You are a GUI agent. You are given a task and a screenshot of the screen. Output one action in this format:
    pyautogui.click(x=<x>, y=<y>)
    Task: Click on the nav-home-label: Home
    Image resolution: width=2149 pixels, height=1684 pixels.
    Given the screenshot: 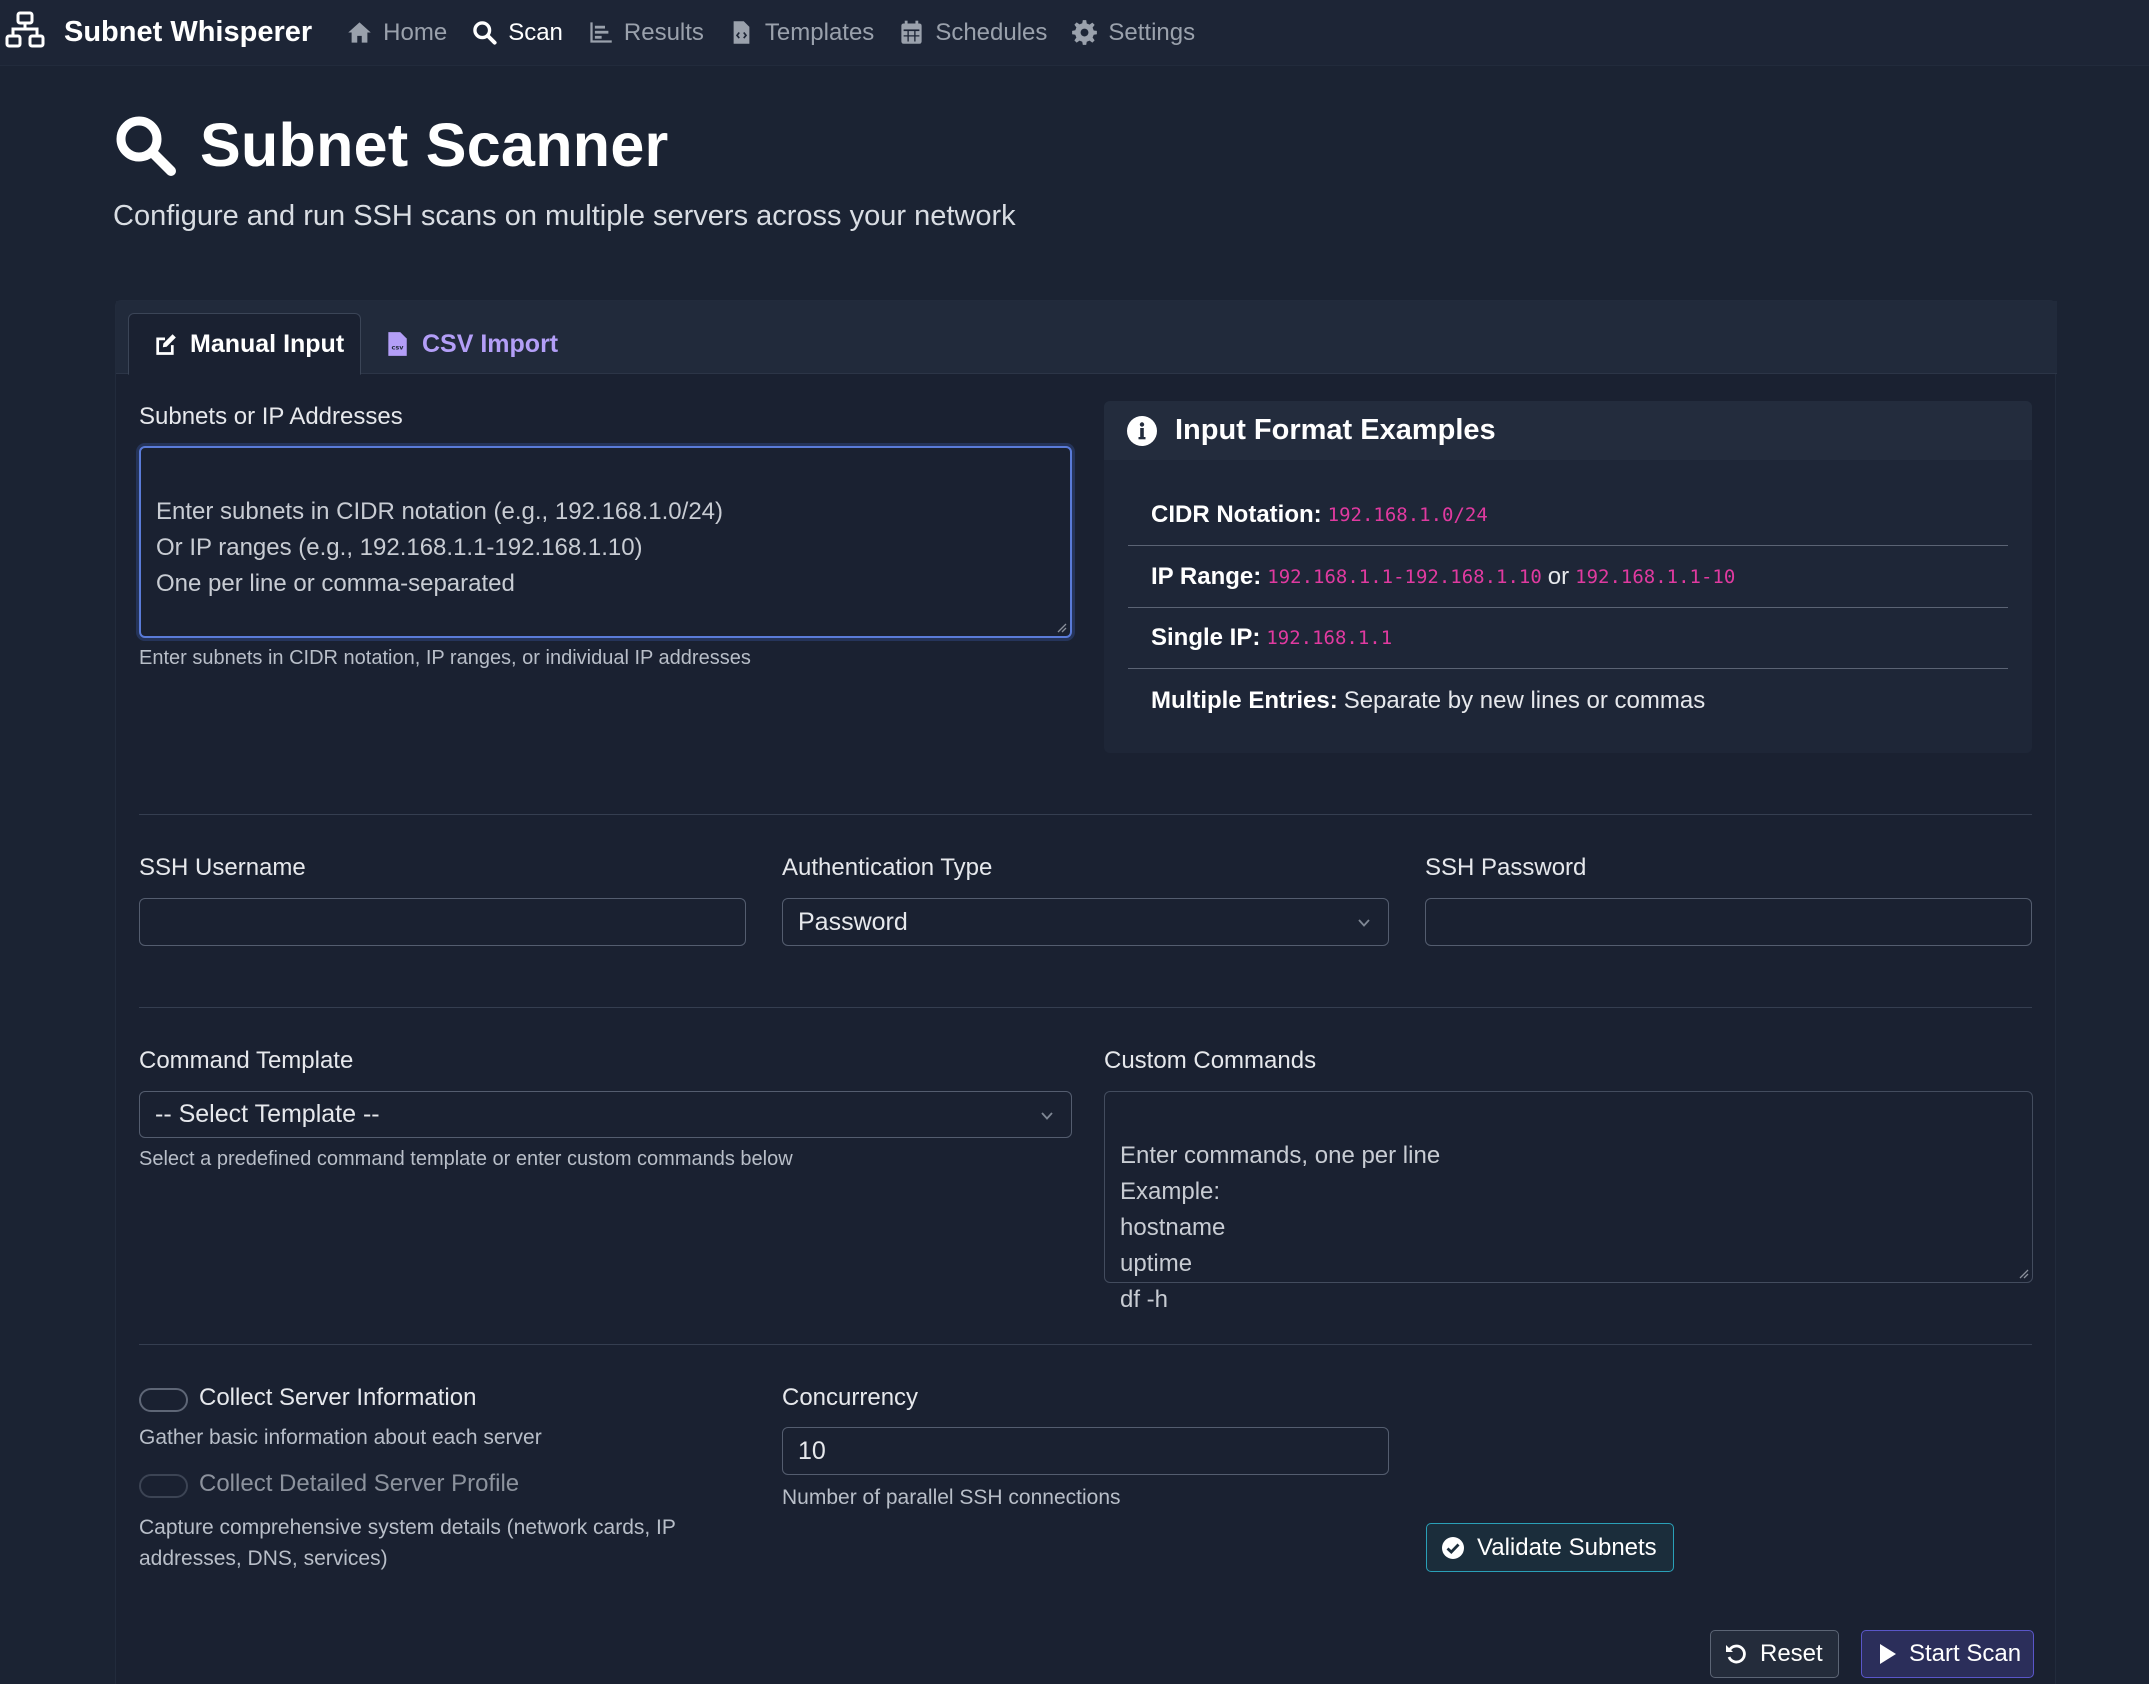 What is the action you would take?
    pyautogui.click(x=415, y=32)
    